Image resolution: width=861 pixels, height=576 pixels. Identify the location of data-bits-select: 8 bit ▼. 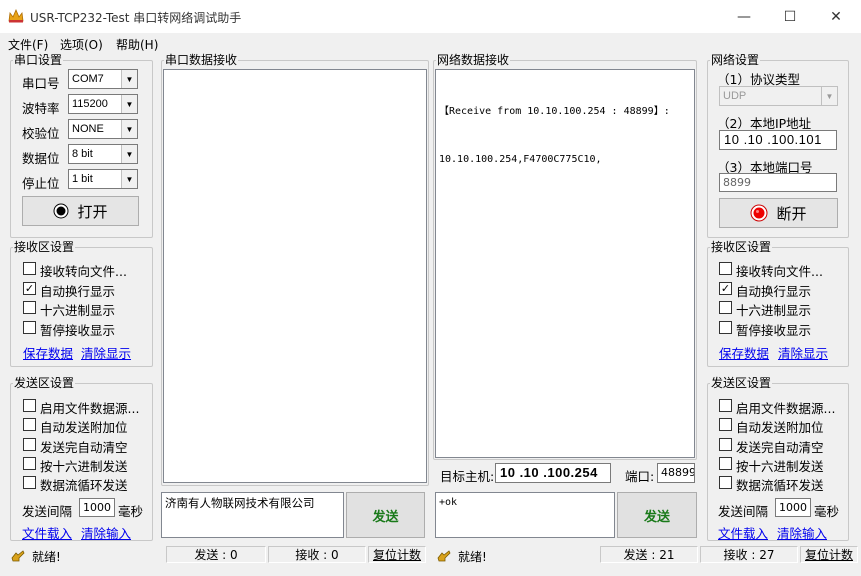
(103, 154).